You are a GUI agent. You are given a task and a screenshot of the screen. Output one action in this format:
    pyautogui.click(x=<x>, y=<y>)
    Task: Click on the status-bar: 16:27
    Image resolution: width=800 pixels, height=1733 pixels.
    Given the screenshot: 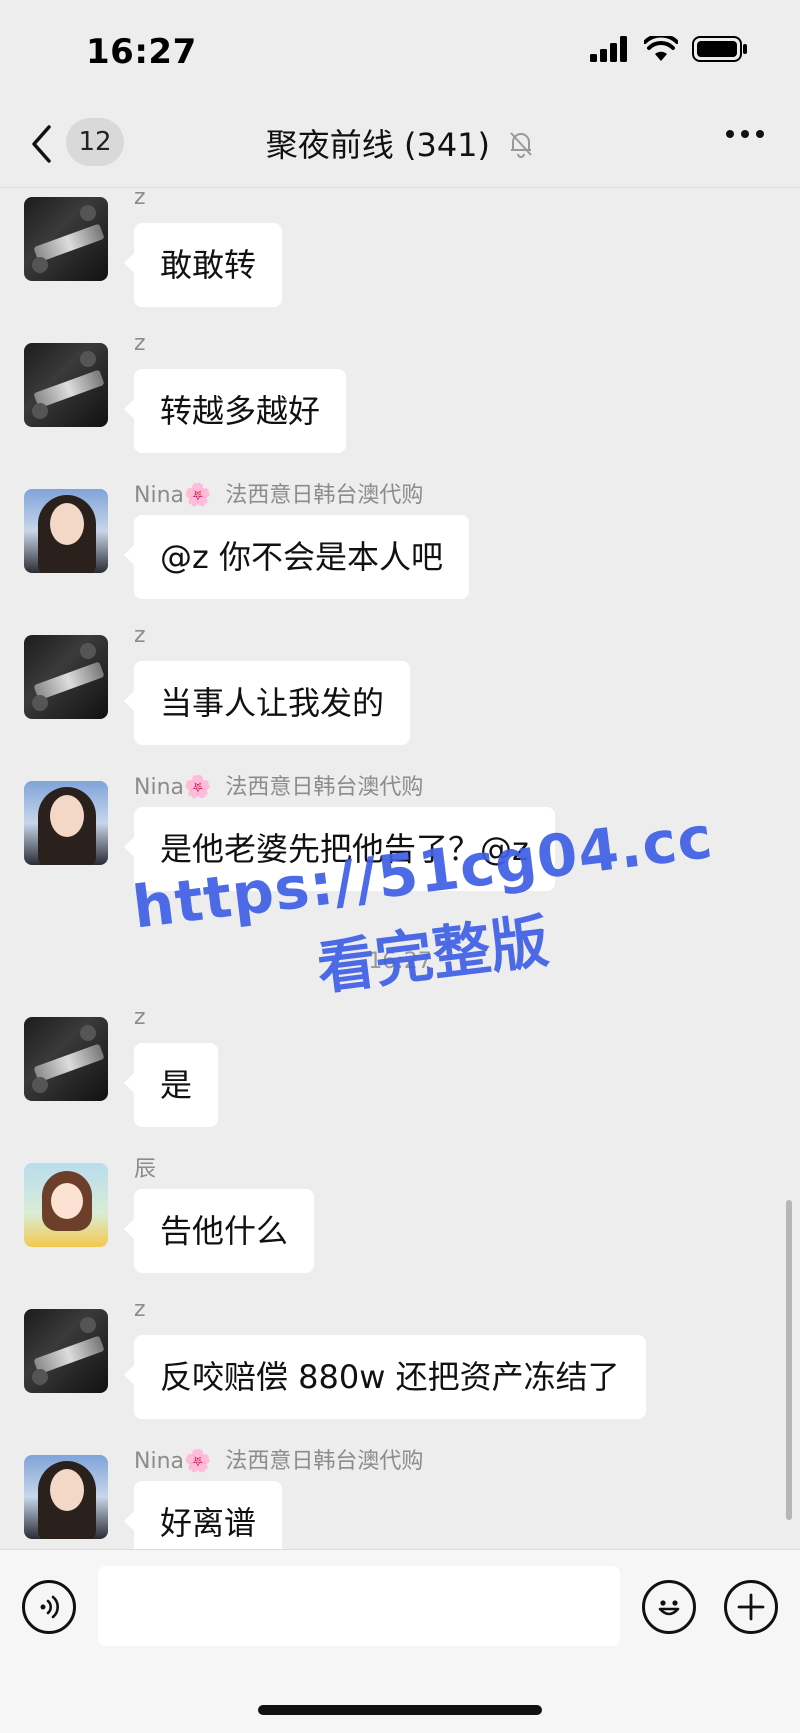 What is the action you would take?
    pyautogui.click(x=400, y=50)
    